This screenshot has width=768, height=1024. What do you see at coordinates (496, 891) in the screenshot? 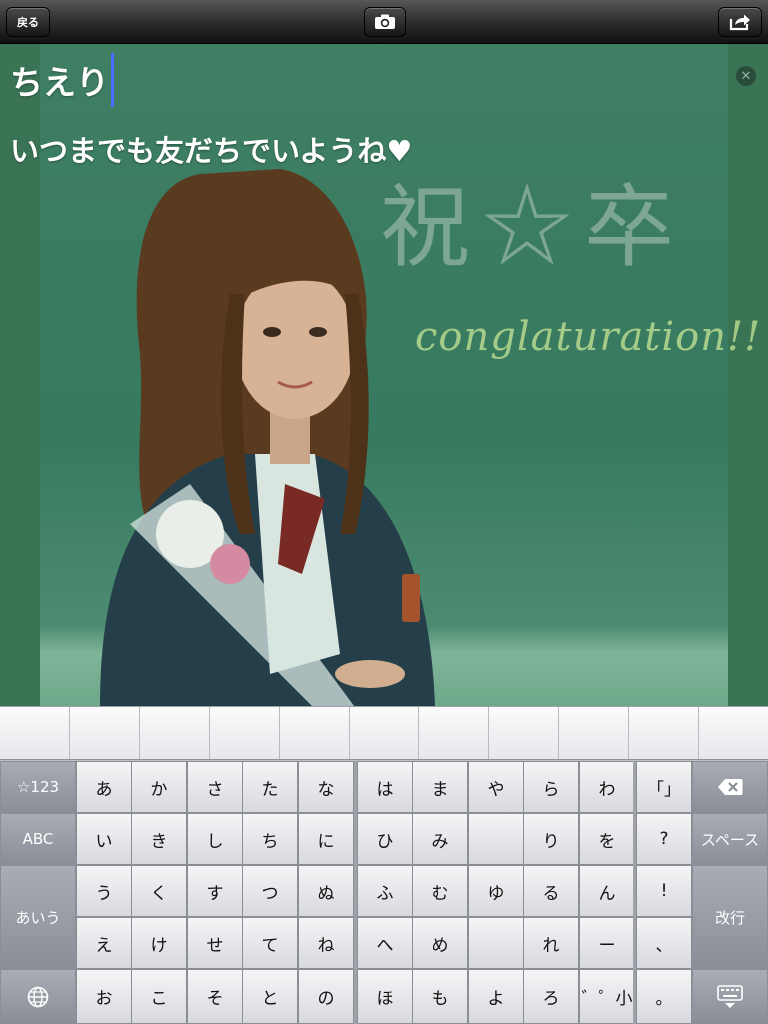
I see `kana-key: ゆ` at bounding box center [496, 891].